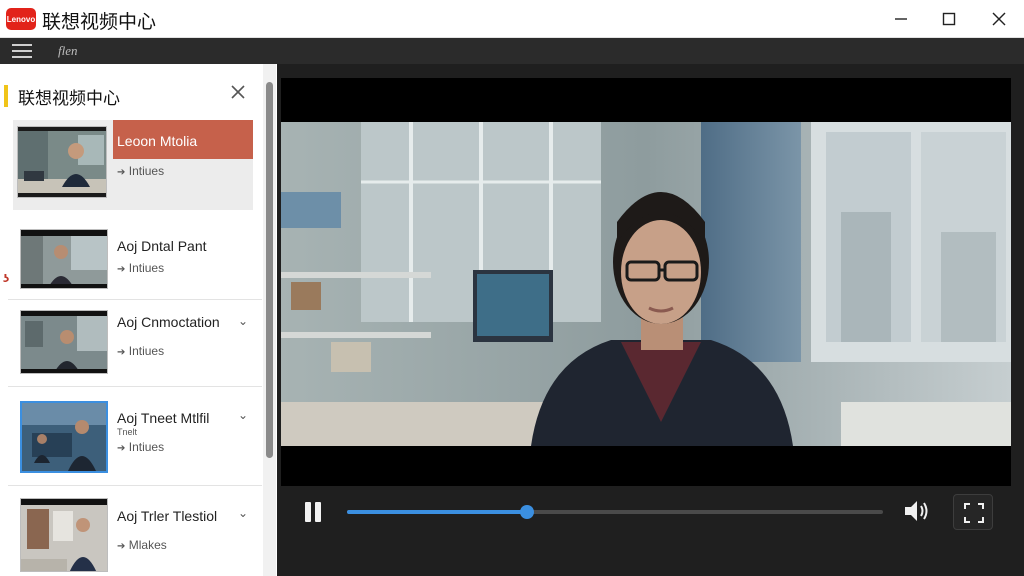  I want to click on video-subtitle-text: Mlakes, so click(147, 545).